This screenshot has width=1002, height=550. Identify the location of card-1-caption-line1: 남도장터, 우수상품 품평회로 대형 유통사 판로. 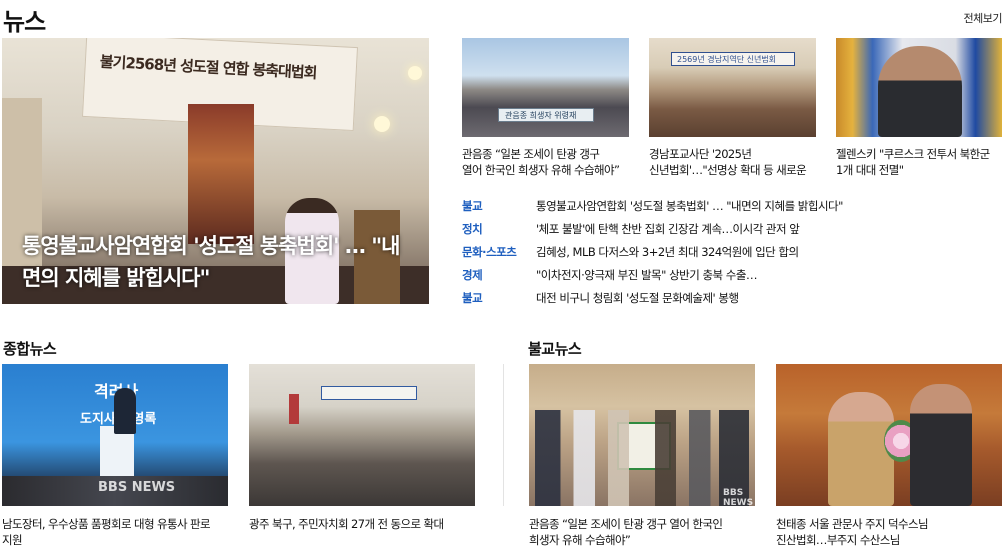
(106, 524).